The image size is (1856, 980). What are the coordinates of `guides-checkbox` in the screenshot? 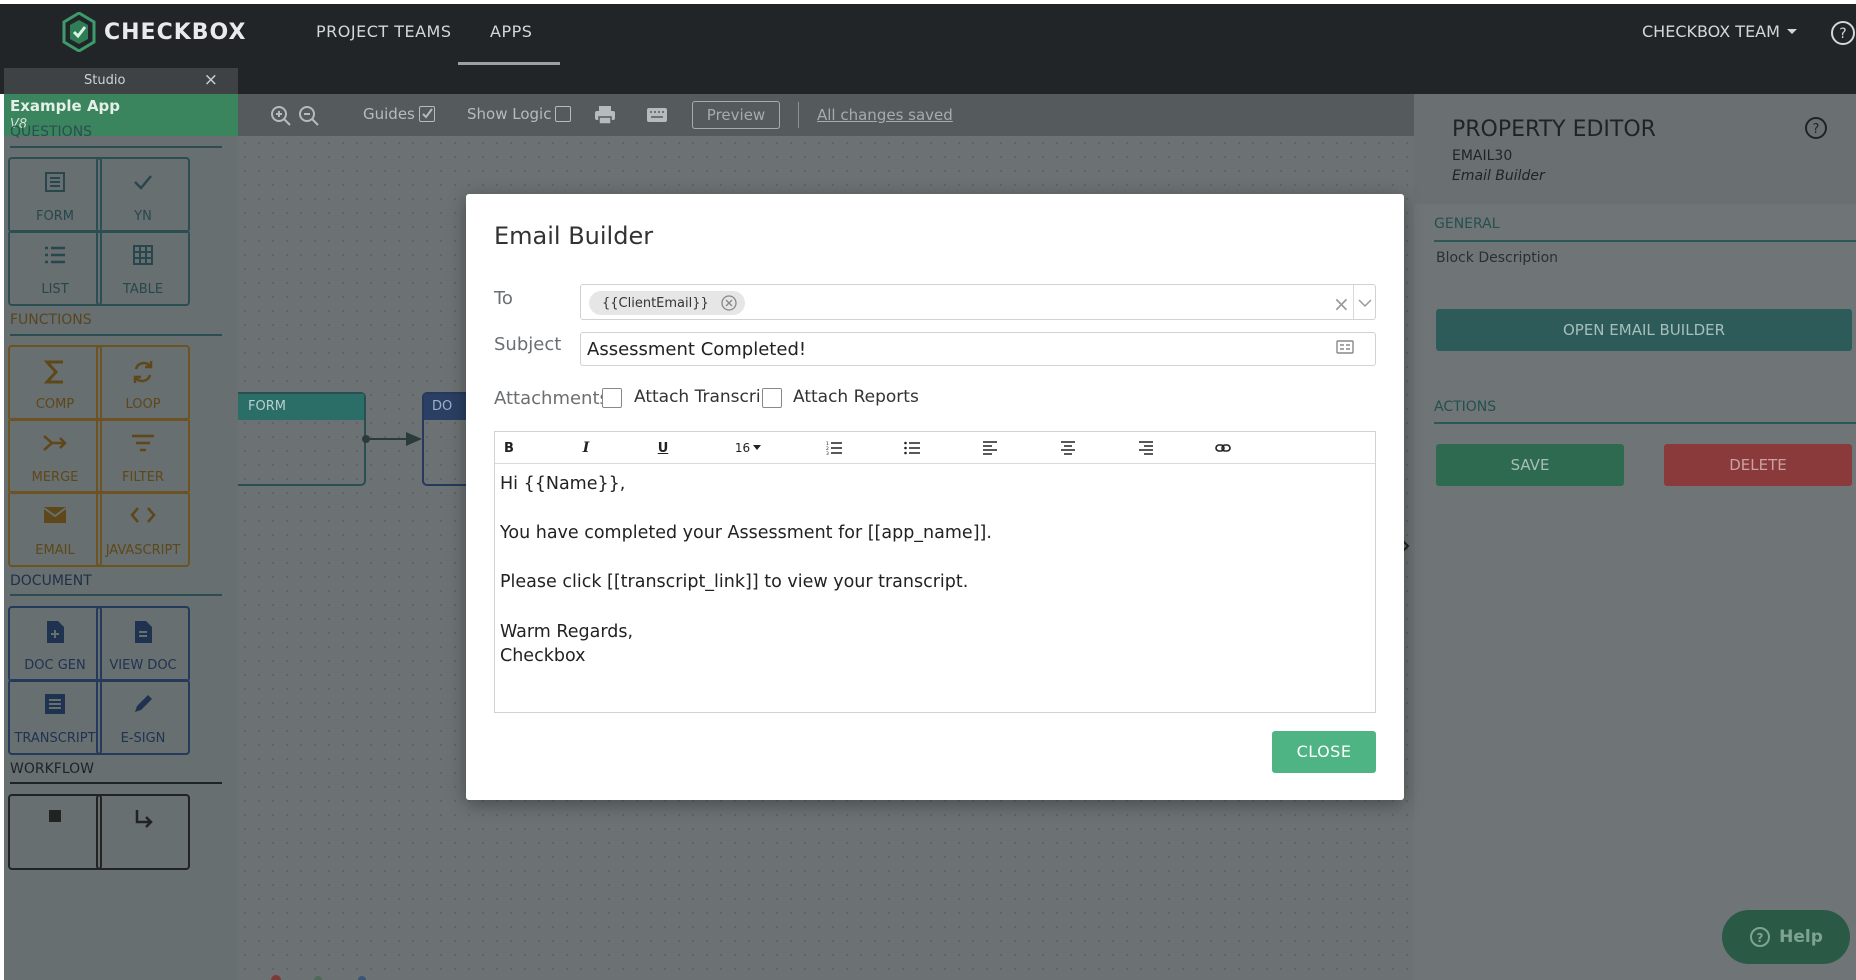 It's located at (426, 114).